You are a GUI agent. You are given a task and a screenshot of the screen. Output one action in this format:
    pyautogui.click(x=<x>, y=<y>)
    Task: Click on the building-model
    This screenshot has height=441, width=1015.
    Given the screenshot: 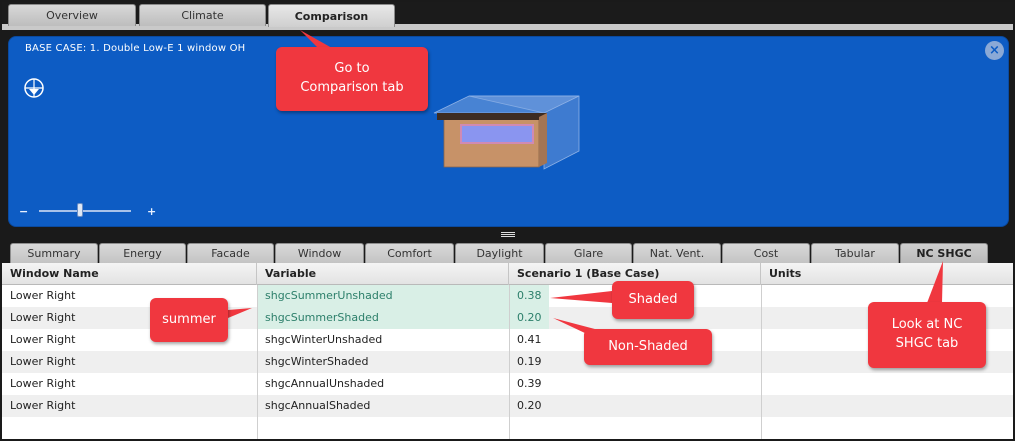 What is the action you would take?
    pyautogui.click(x=506, y=132)
    